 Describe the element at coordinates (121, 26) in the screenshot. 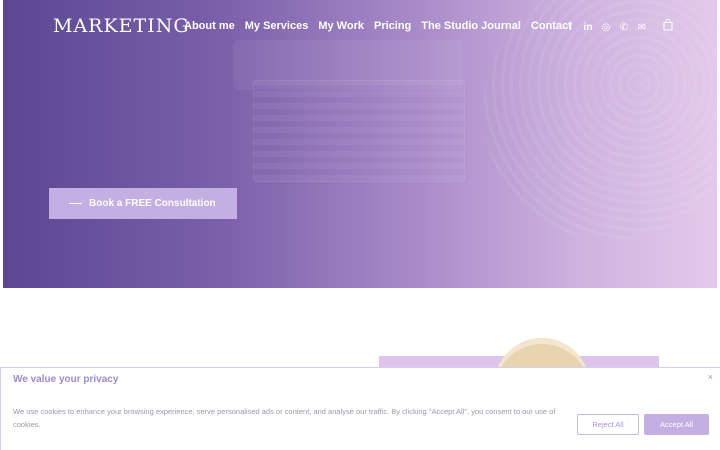

I see `site-logo: MARKETING` at that location.